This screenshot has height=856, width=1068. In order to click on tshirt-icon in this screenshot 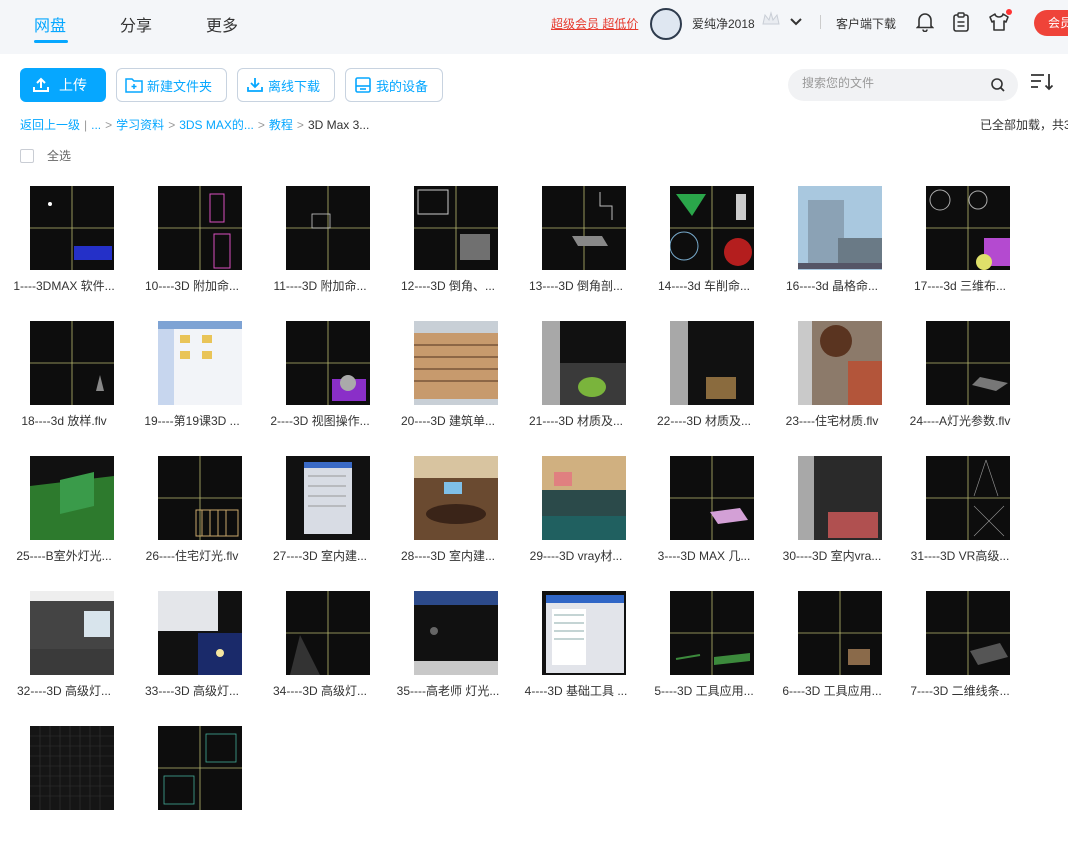, I will do `click(999, 24)`.